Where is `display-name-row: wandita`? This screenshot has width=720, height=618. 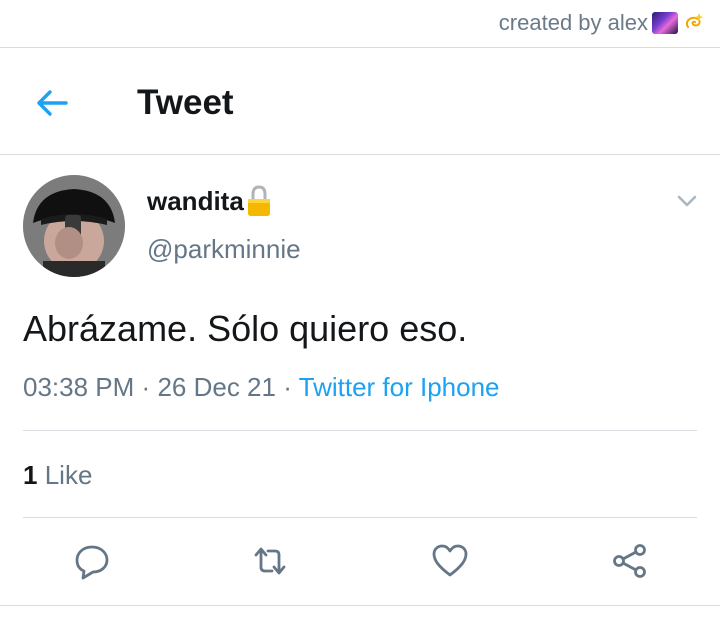 display-name-row: wandita is located at coordinates (209, 201).